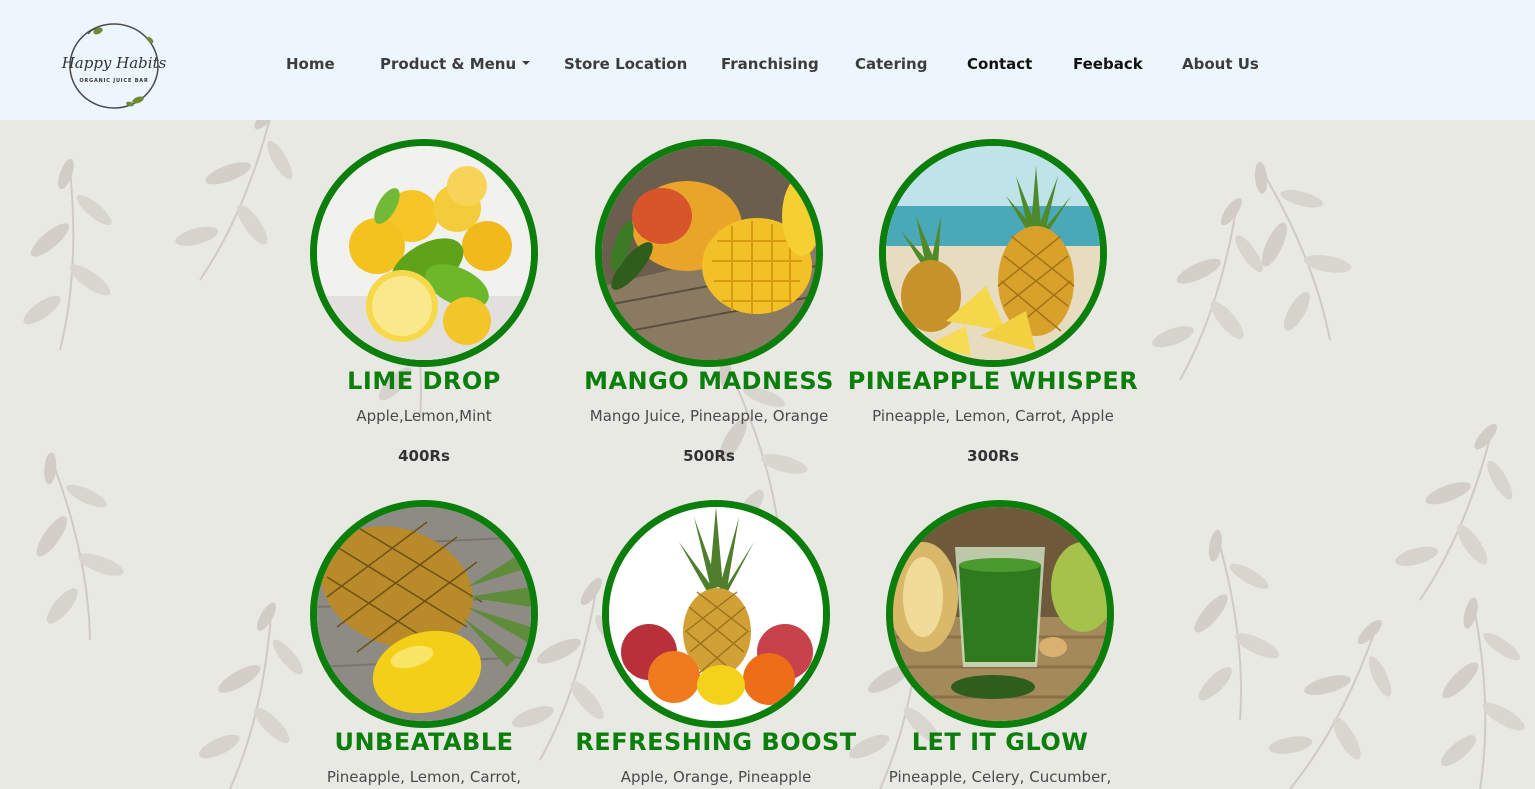  What do you see at coordinates (424, 742) in the screenshot?
I see `product-title: UNBEATABLE` at bounding box center [424, 742].